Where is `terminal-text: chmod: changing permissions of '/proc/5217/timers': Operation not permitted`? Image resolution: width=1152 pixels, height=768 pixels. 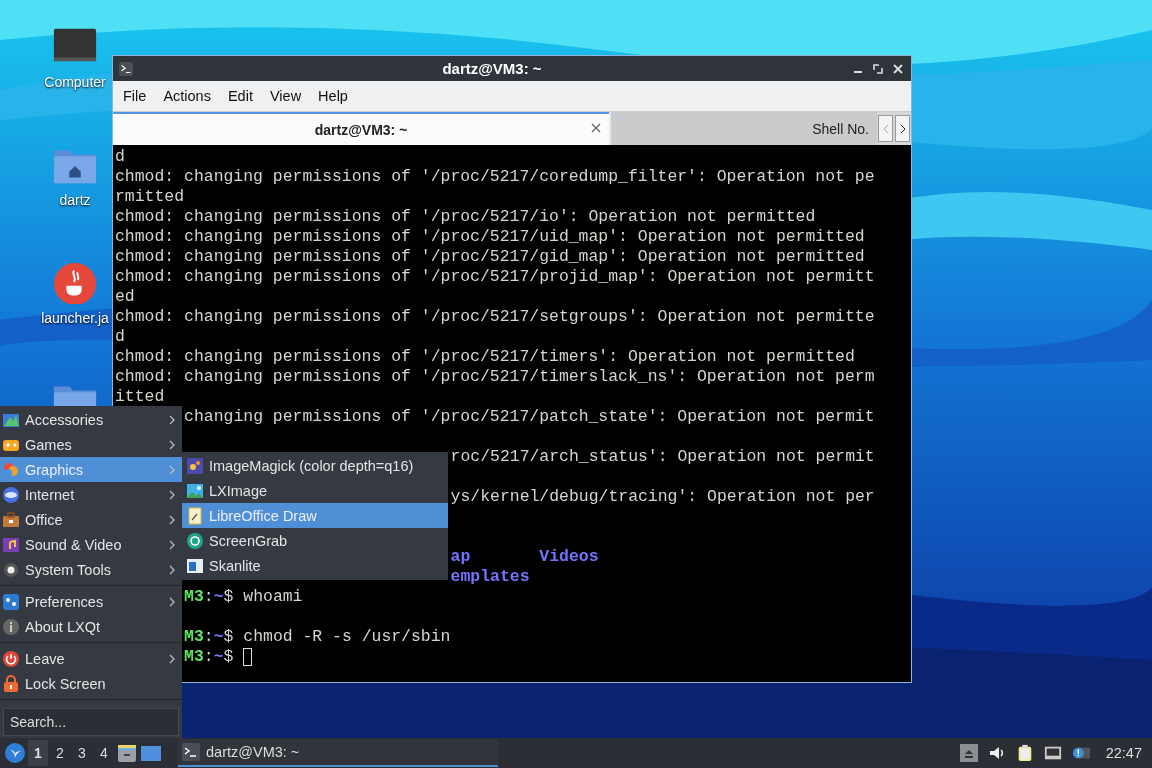
terminal-text: chmod: changing permissions of '/proc/5217/timers': Operation not permitted is located at coordinates (485, 357).